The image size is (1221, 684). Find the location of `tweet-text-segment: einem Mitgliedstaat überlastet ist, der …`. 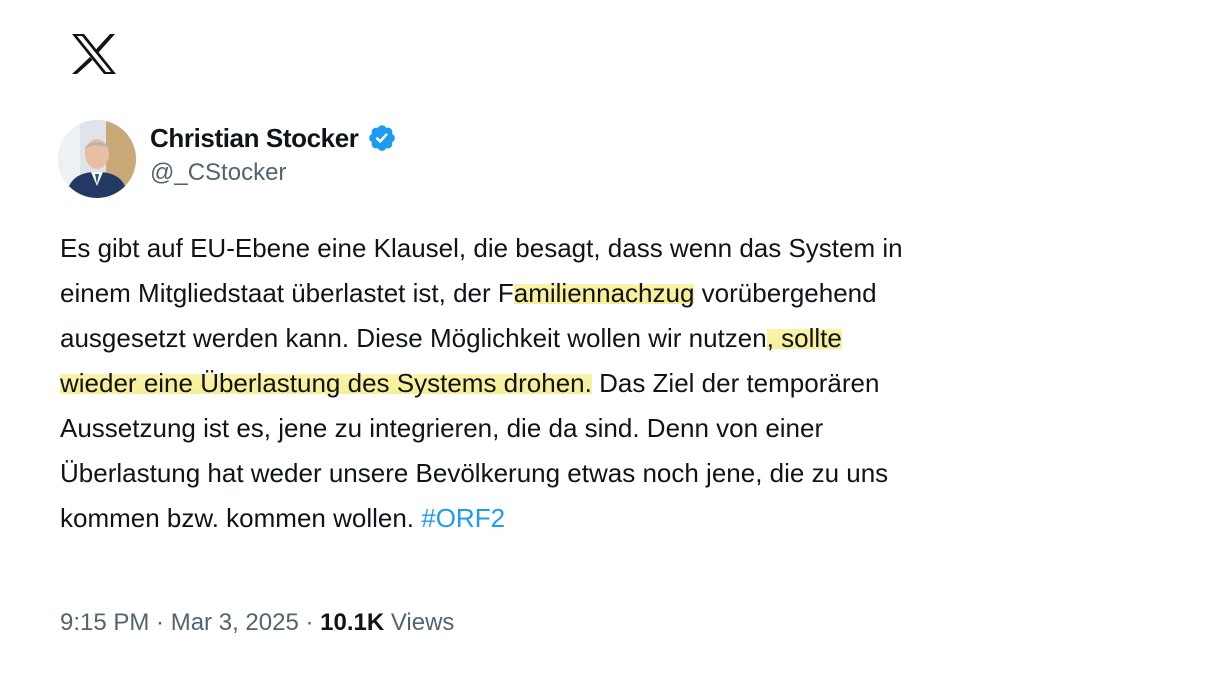

tweet-text-segment: einem Mitgliedstaat überlastet ist, der … is located at coordinates (287, 293).